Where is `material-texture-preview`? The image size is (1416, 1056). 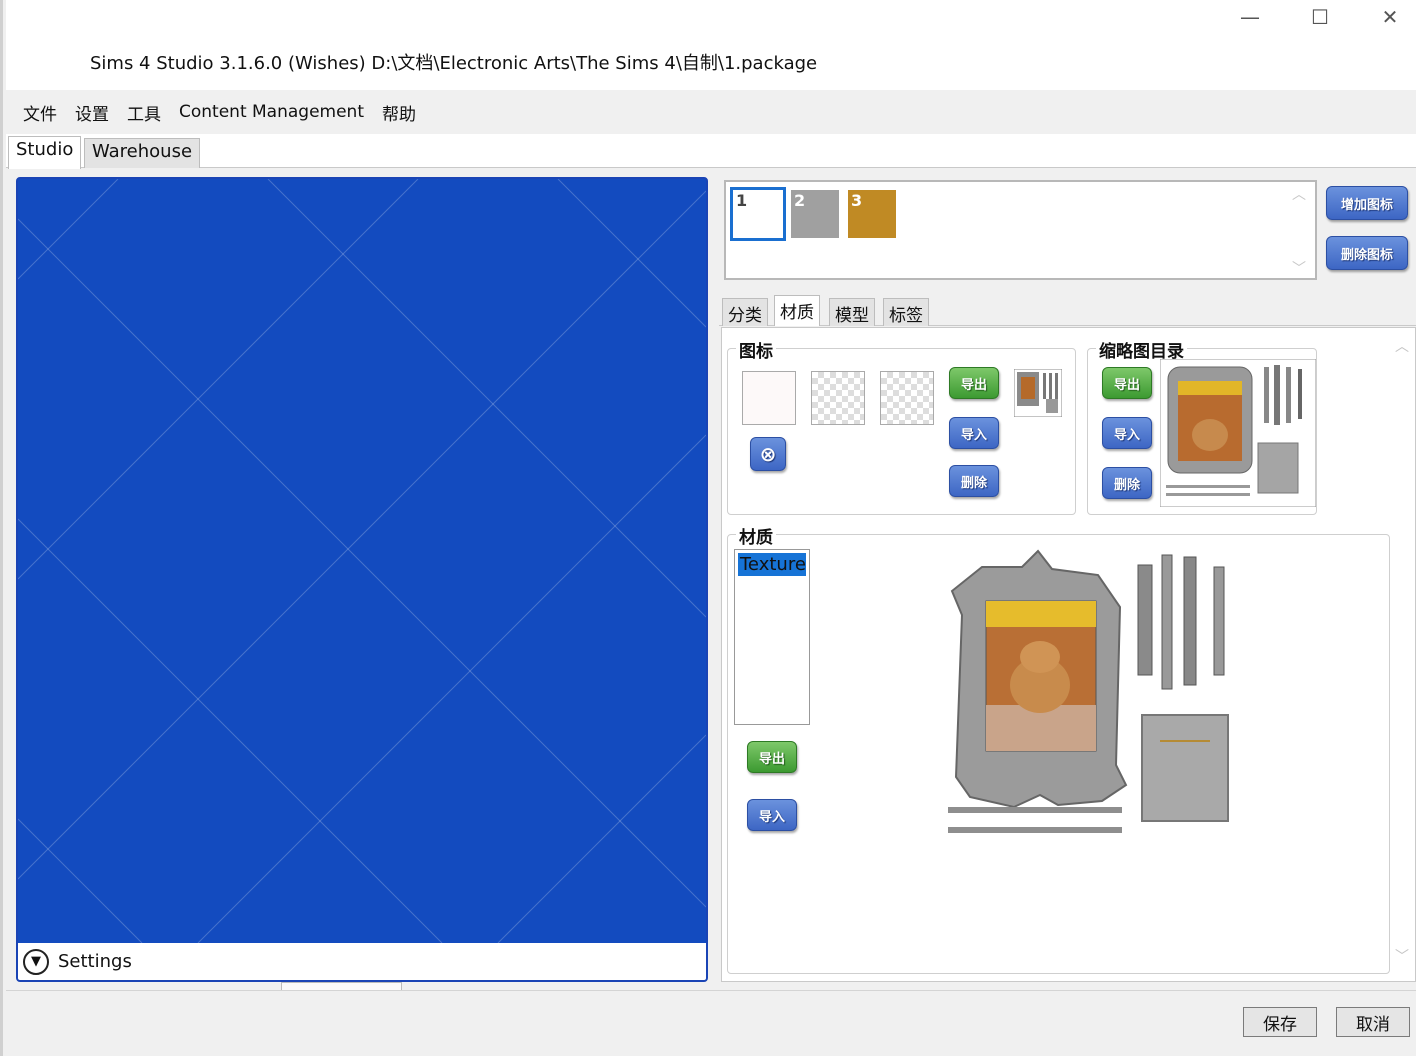 material-texture-preview is located at coordinates (1088, 691).